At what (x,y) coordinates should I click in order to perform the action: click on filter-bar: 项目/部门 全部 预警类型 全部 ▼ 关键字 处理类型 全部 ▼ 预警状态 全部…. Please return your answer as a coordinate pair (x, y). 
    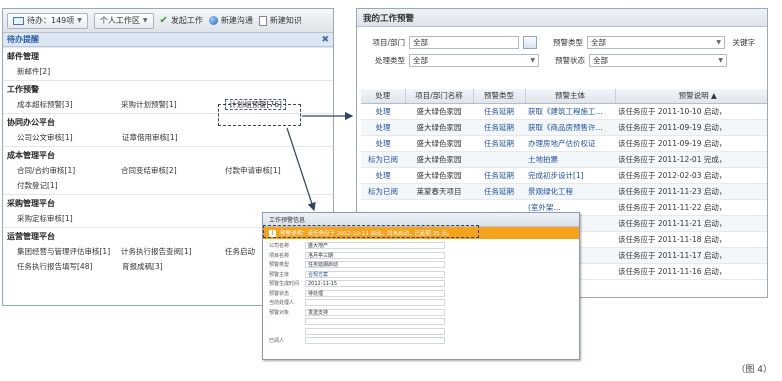
    Looking at the image, I should click on (563, 51).